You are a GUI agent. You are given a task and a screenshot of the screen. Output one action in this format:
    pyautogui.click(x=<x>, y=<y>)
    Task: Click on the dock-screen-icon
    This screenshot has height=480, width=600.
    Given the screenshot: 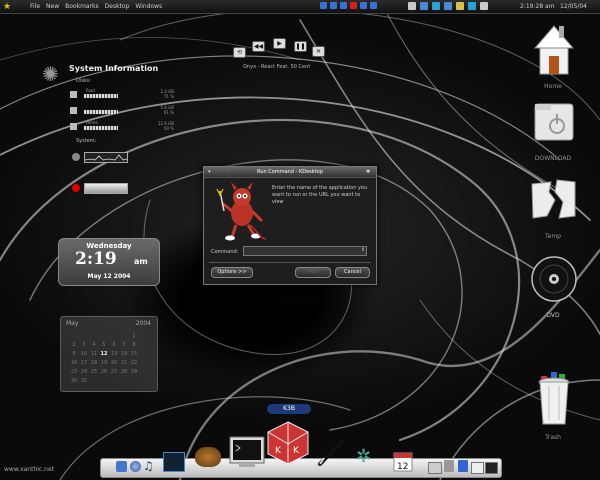 What is the action you would take?
    pyautogui.click(x=491, y=468)
    